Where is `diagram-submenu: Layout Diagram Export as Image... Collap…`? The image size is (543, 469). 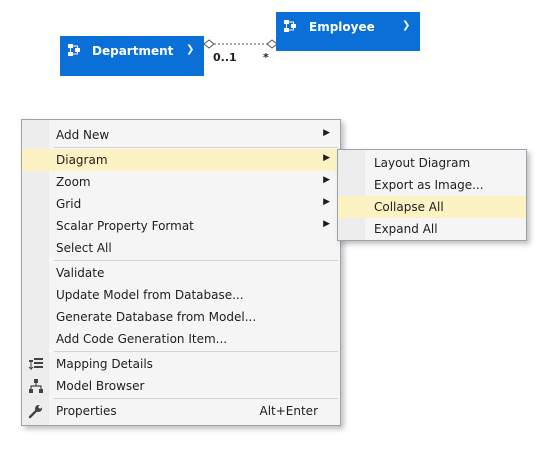
diagram-submenu: Layout Diagram Export as Image... Collap… is located at coordinates (432, 195).